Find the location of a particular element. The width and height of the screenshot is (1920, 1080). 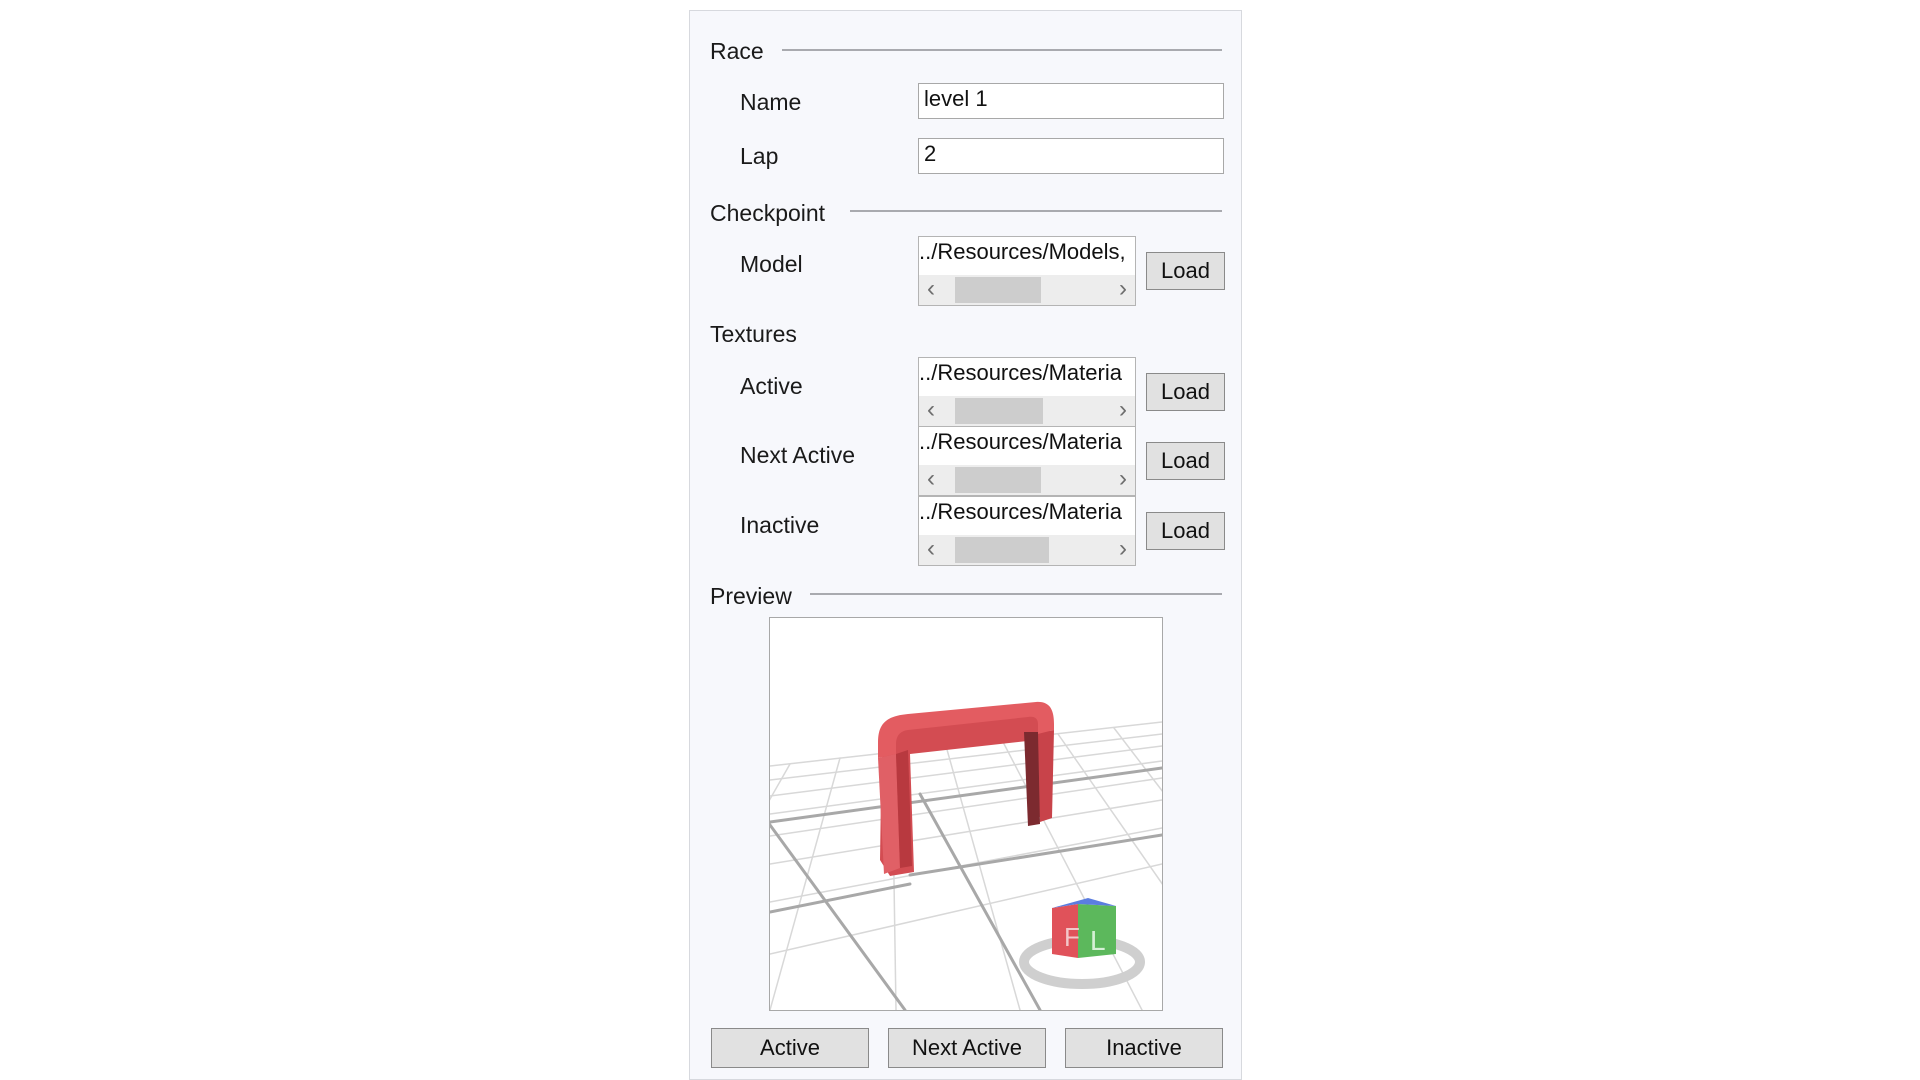

preview-active-button: Active is located at coordinates (790, 1048).